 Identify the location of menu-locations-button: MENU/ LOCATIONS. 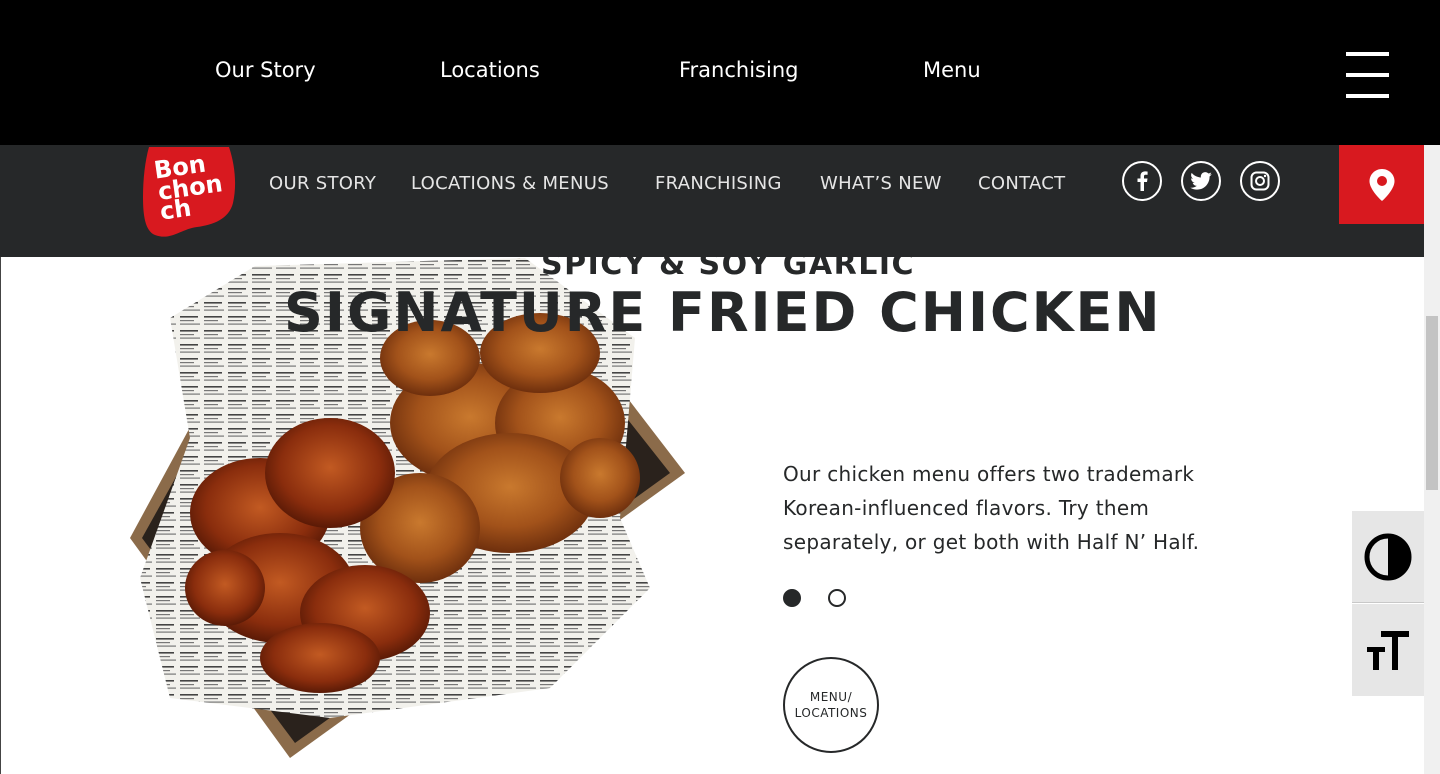
(831, 705).